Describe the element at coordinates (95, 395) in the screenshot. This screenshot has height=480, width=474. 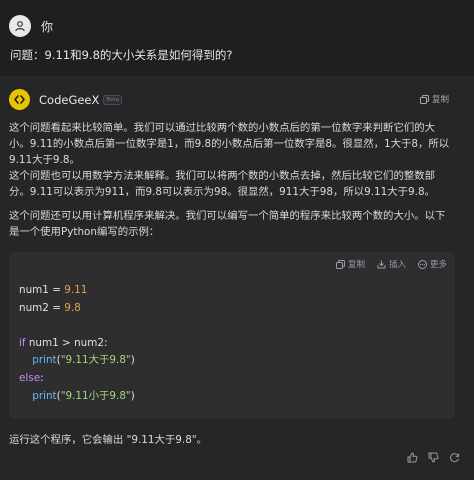
I see `code-token: "9.11小于9.8"` at that location.